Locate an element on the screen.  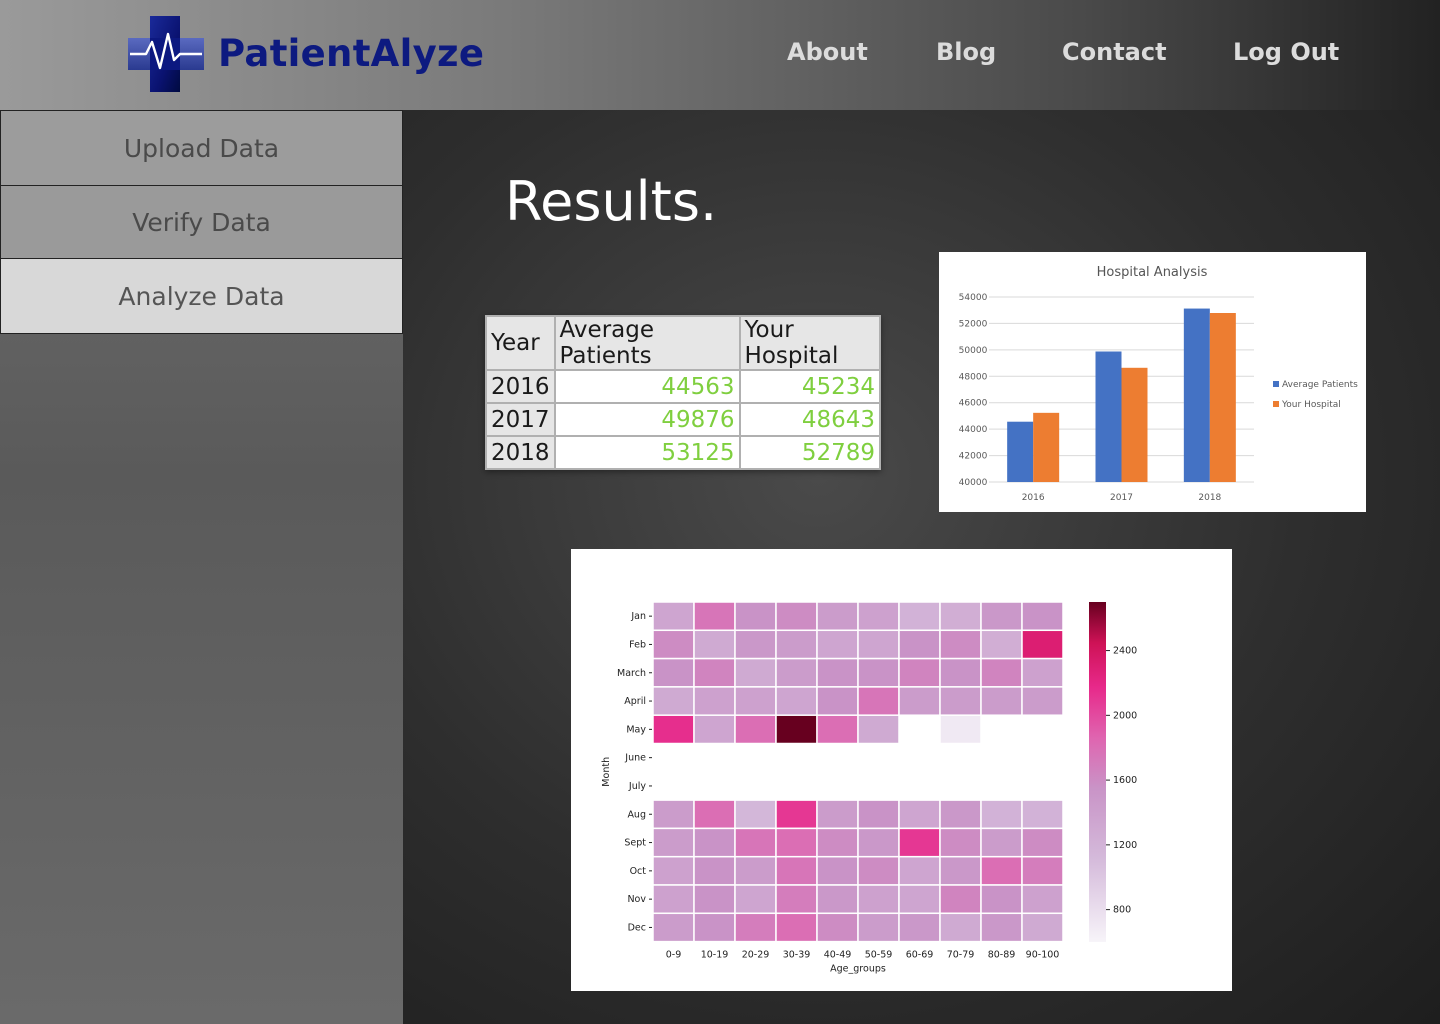
nav-blog: Blog is located at coordinates (966, 52).